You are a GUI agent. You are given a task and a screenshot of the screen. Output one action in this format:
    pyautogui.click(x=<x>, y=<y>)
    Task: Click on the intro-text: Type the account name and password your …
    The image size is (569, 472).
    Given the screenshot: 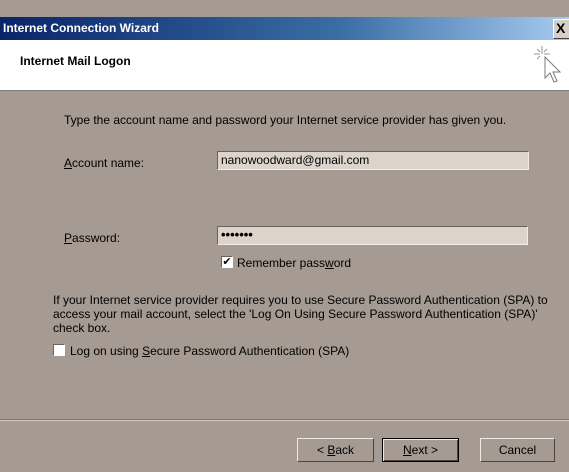 What is the action you would take?
    pyautogui.click(x=285, y=120)
    